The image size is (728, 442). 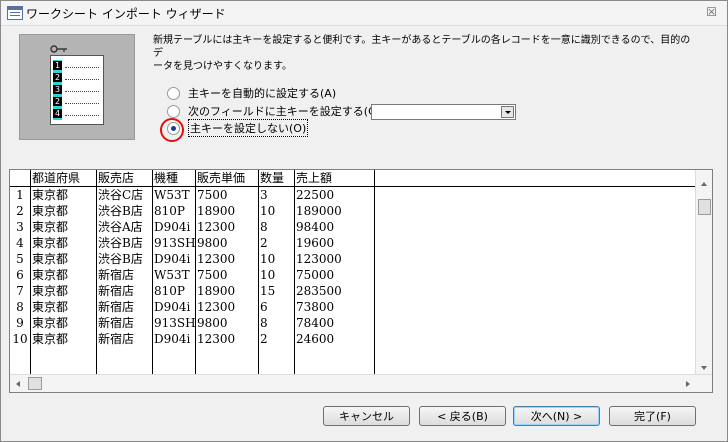 What do you see at coordinates (352, 211) in the screenshot?
I see `table-row: 2 東京都 渋谷B店 810P 18900 10 189000` at bounding box center [352, 211].